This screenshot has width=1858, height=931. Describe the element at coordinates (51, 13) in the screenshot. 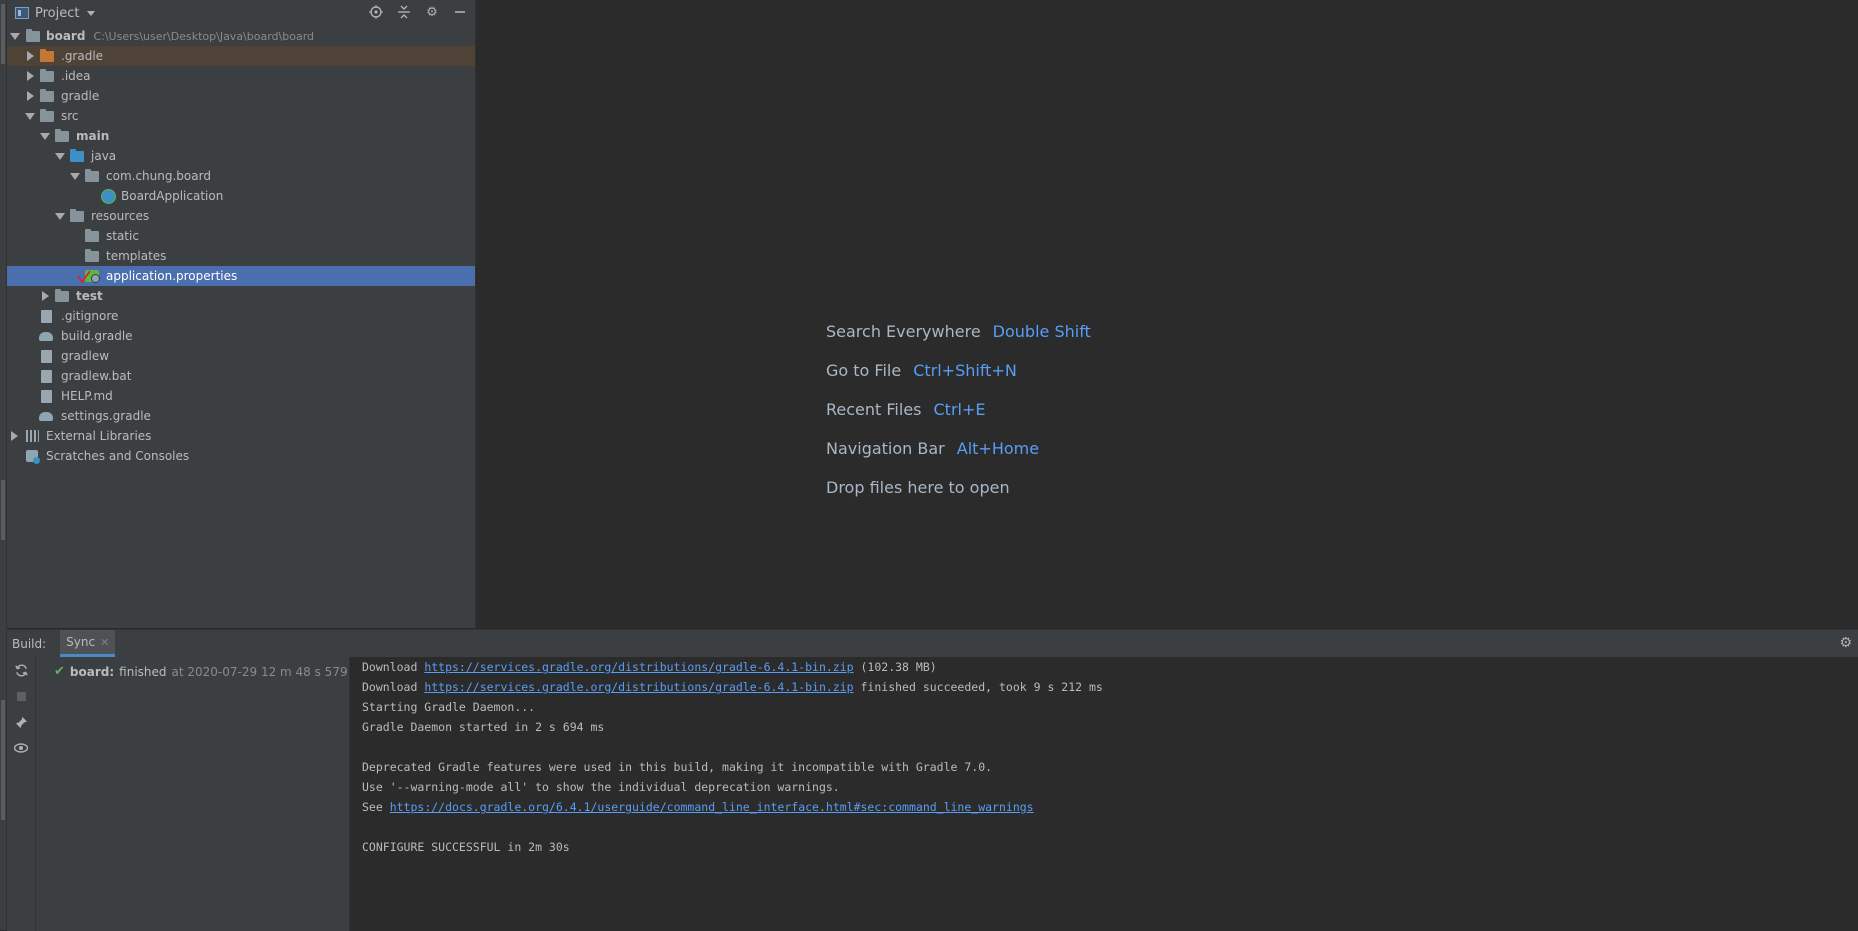

I see `project-view-selector: Project` at that location.